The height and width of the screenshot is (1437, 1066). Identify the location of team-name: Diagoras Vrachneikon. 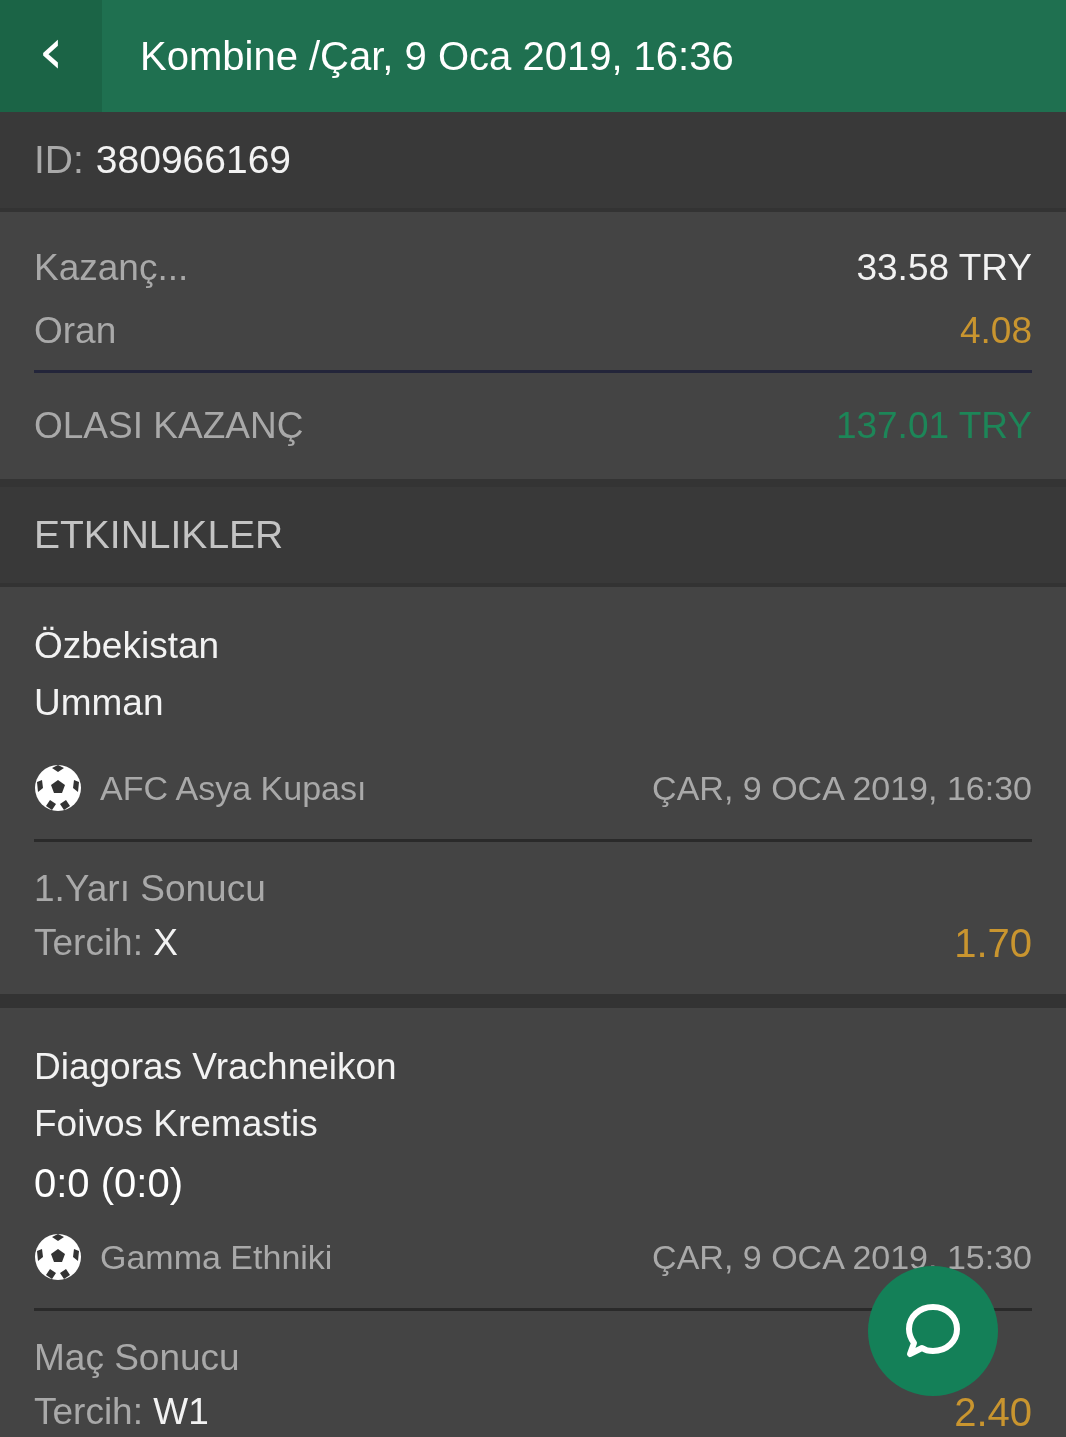
(216, 1067).